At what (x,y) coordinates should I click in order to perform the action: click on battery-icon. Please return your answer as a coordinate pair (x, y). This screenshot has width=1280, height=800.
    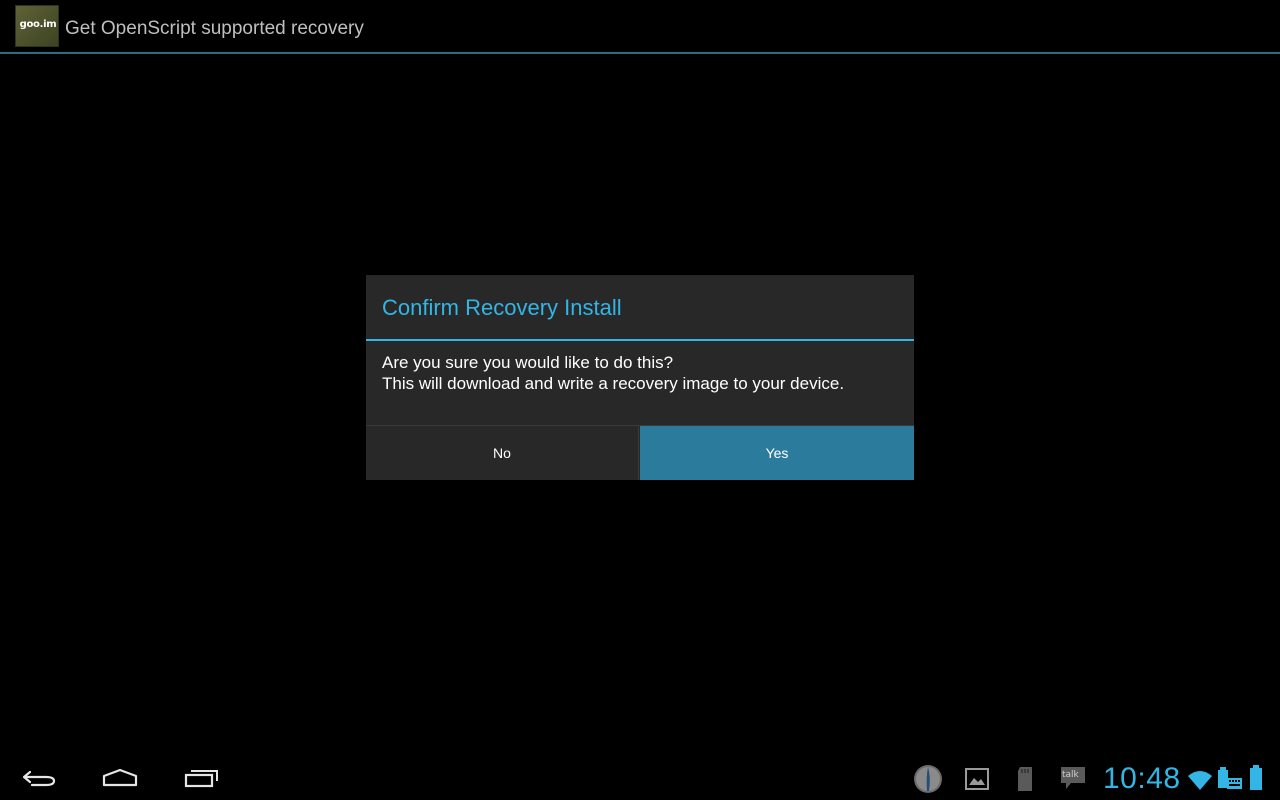
    Looking at the image, I should click on (1256, 778).